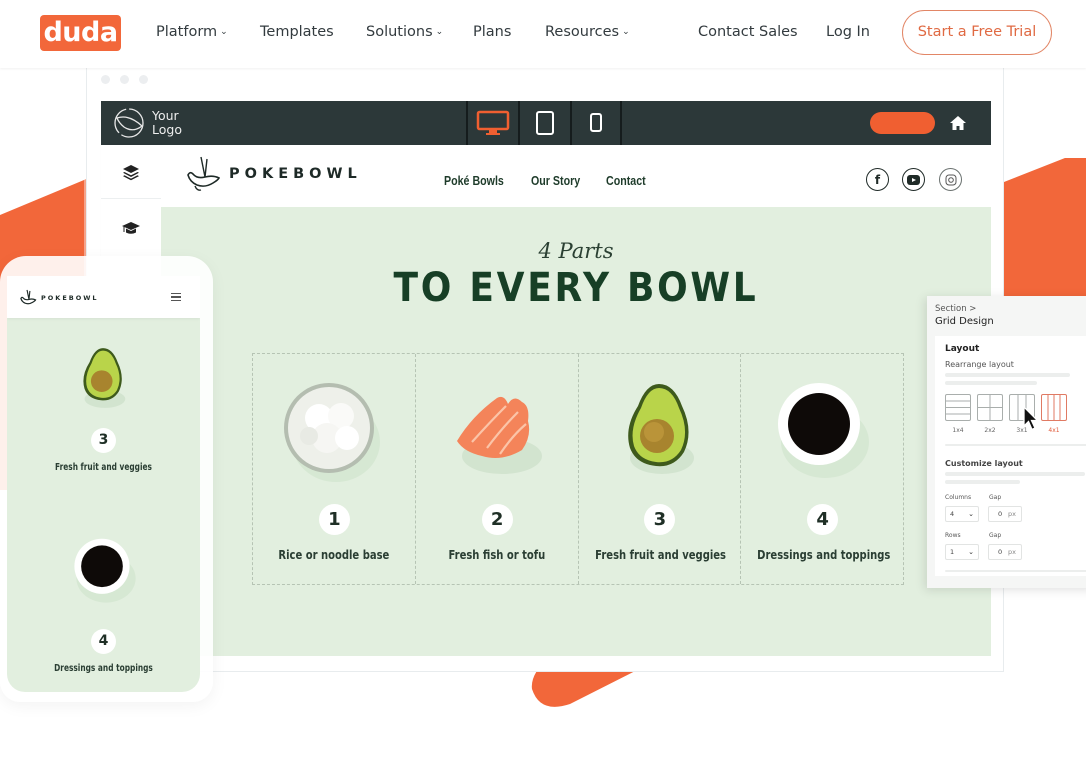 Image resolution: width=1086 pixels, height=778 pixels. Describe the element at coordinates (1031, 418) in the screenshot. I see `mouse-cursor-icon` at that location.